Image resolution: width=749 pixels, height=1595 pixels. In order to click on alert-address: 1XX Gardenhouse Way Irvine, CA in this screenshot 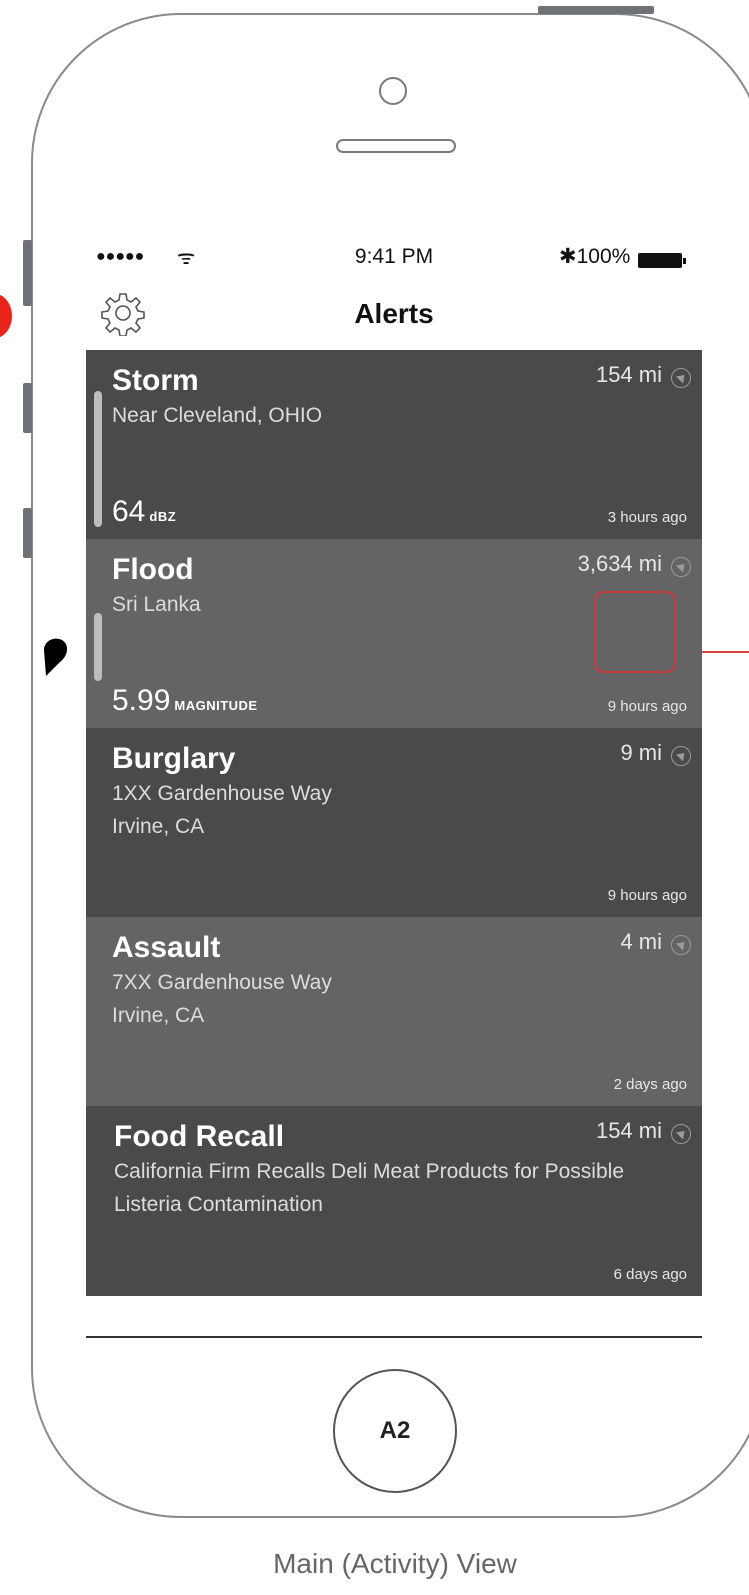, I will do `click(222, 810)`.